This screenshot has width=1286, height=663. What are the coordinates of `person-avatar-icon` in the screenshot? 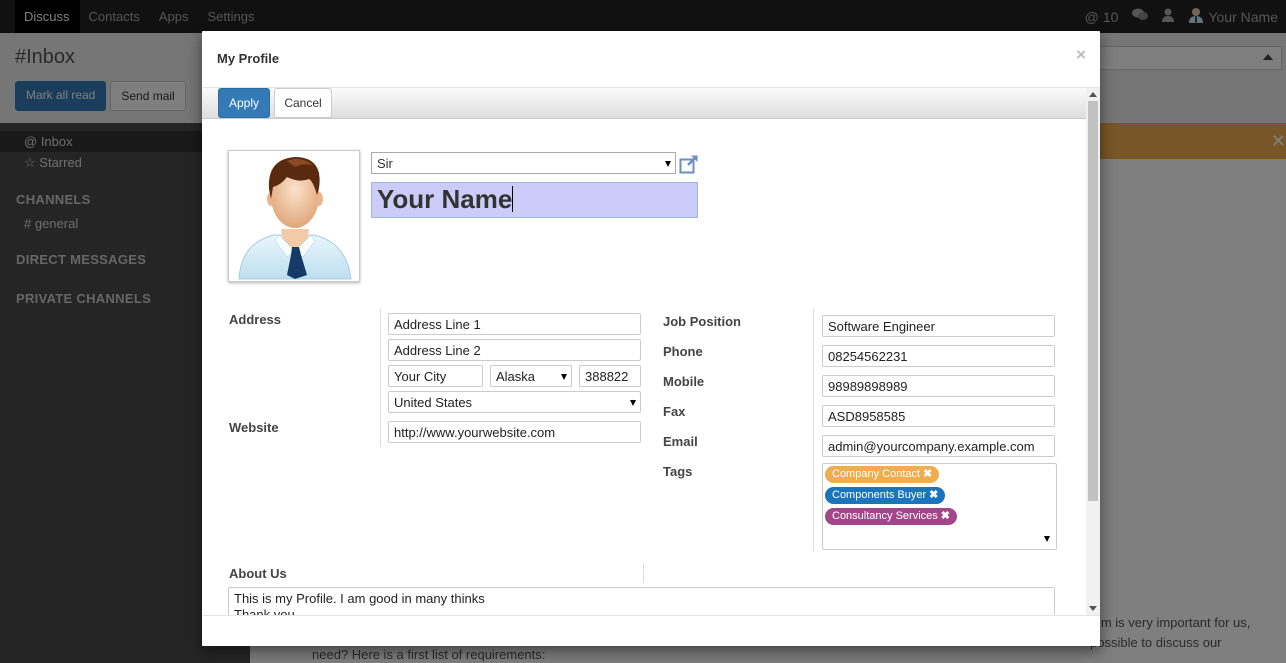 It's located at (295, 218).